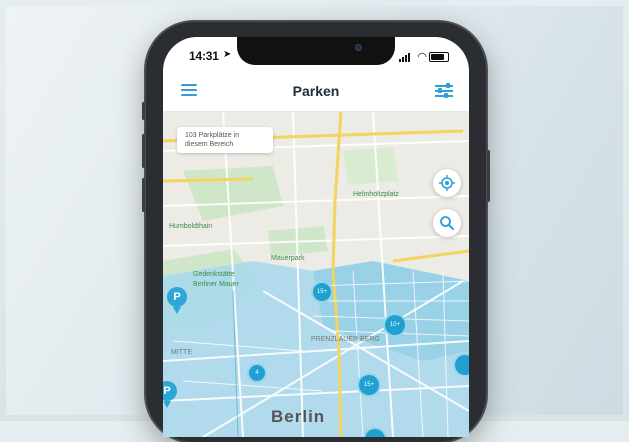 This screenshot has height=442, width=629. What do you see at coordinates (143, 111) in the screenshot?
I see `mute-switch` at bounding box center [143, 111].